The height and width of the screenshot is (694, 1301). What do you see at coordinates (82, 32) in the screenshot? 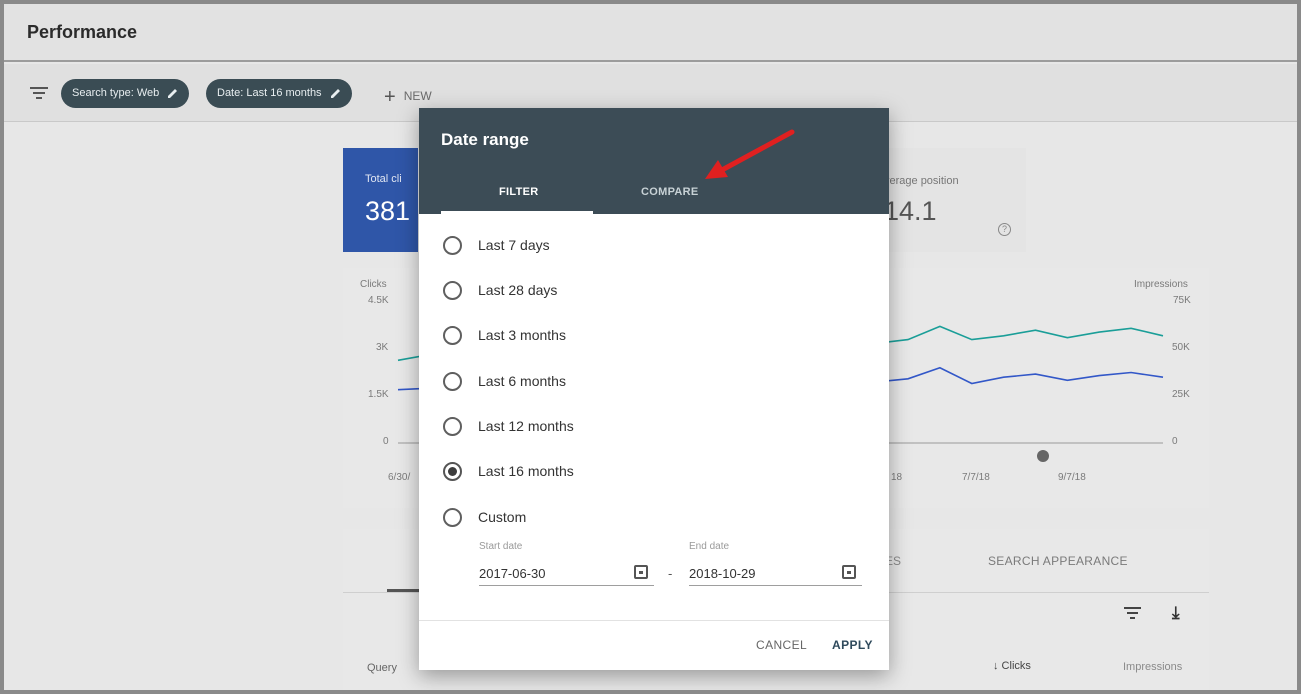
I see `page-title: Performance` at bounding box center [82, 32].